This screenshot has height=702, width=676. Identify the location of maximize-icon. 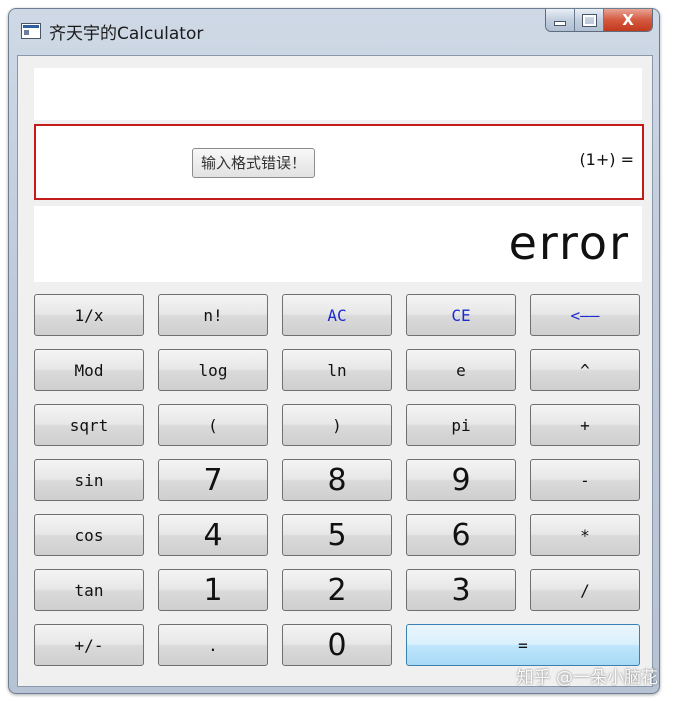
(589, 20).